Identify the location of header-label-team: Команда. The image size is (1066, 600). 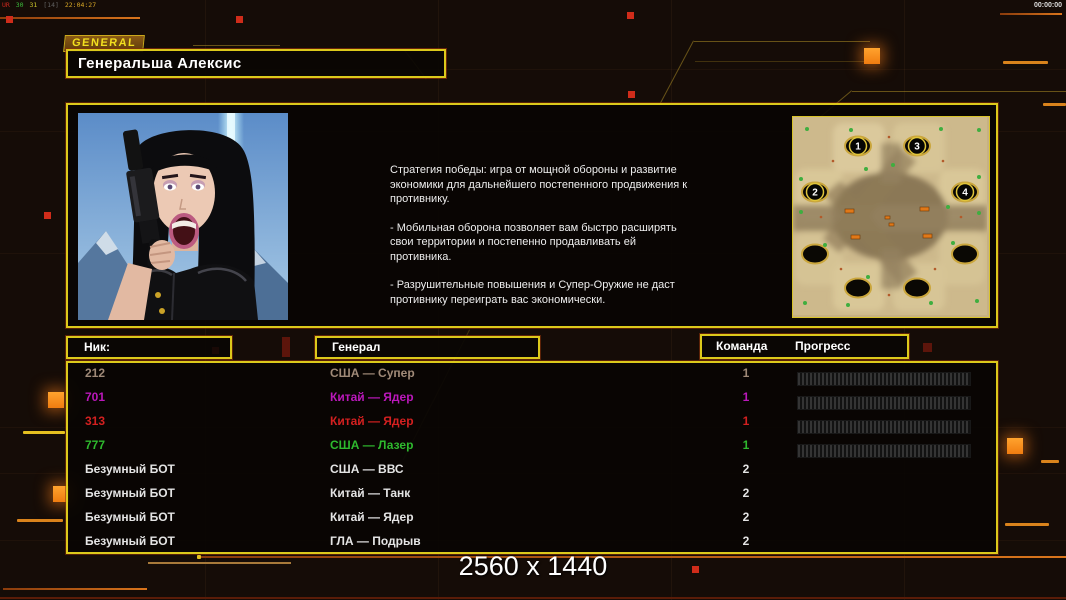
(742, 346).